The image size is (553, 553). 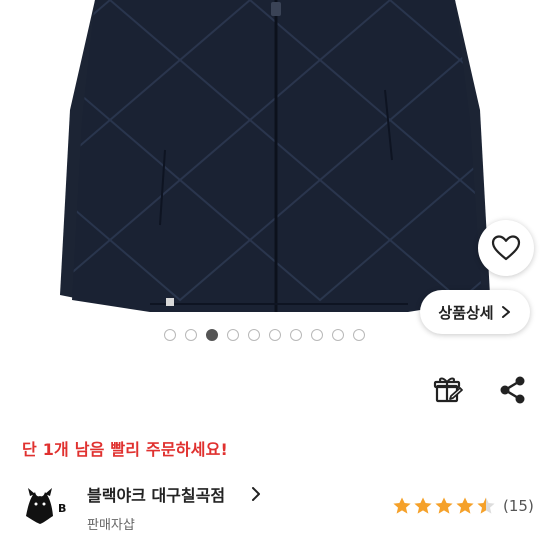 I want to click on seller-logo: B, so click(x=47, y=506).